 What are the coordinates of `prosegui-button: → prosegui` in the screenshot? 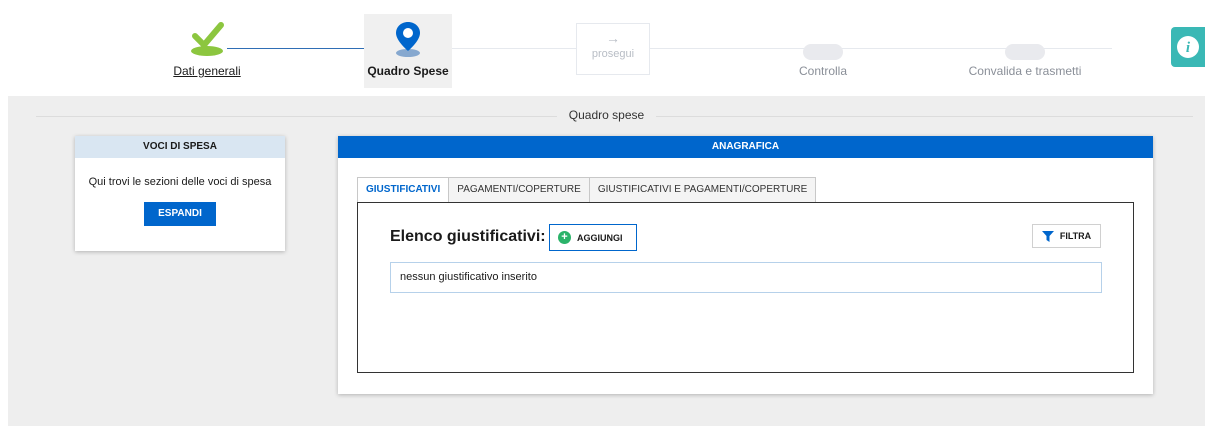 It's located at (613, 49).